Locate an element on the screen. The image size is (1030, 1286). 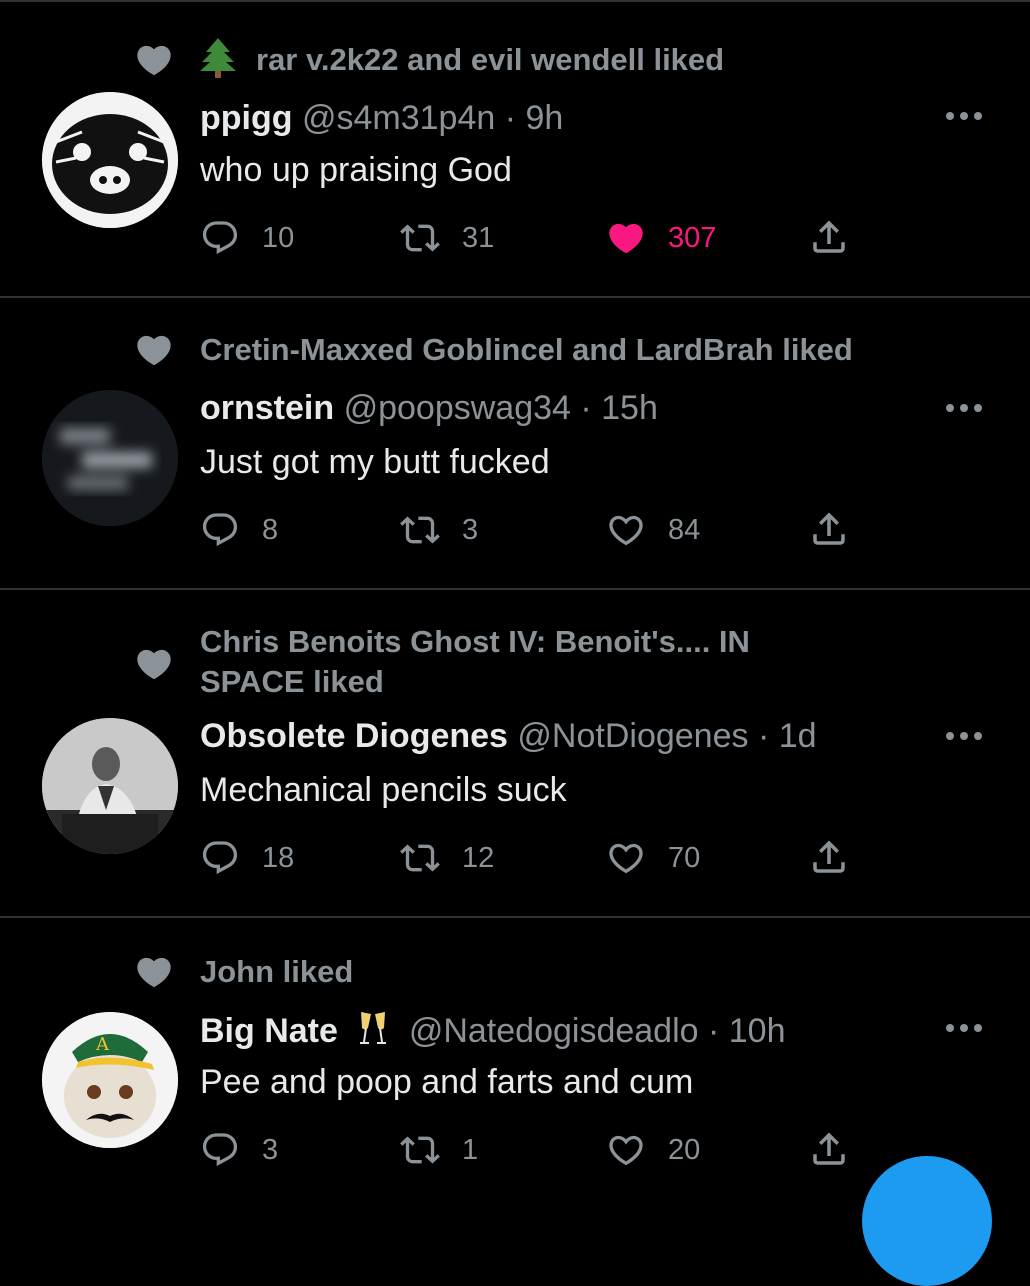
display-name: ppigg is located at coordinates (246, 118).